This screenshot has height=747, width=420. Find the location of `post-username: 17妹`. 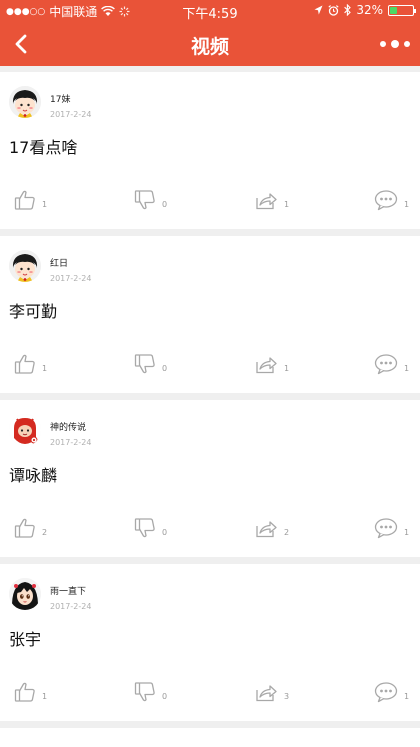

post-username: 17妹 is located at coordinates (60, 98).